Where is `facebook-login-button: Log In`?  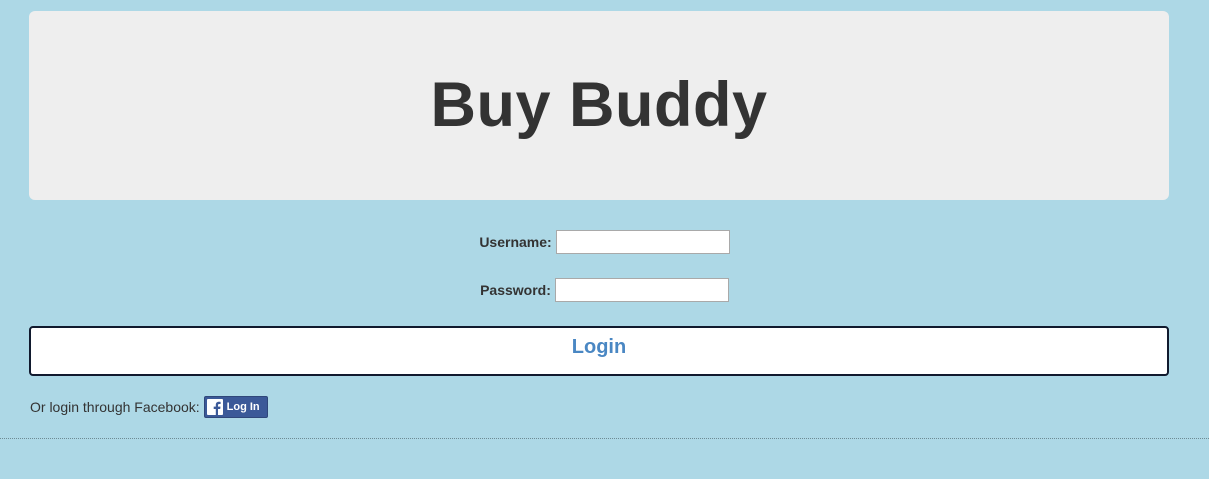 facebook-login-button: Log In is located at coordinates (235, 407).